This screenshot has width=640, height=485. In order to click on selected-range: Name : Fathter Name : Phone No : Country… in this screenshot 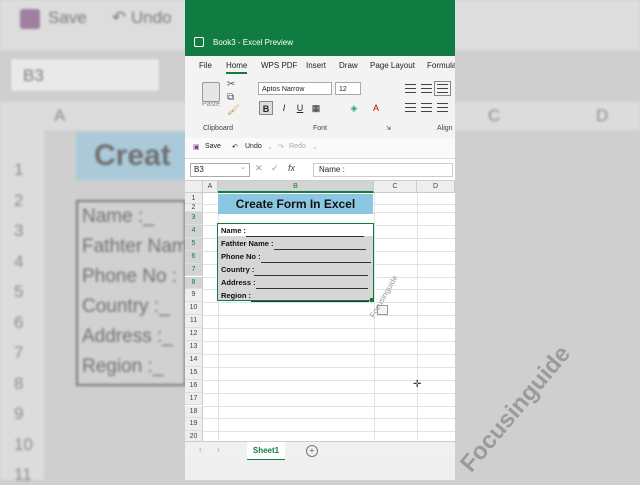, I will do `click(295, 262)`.